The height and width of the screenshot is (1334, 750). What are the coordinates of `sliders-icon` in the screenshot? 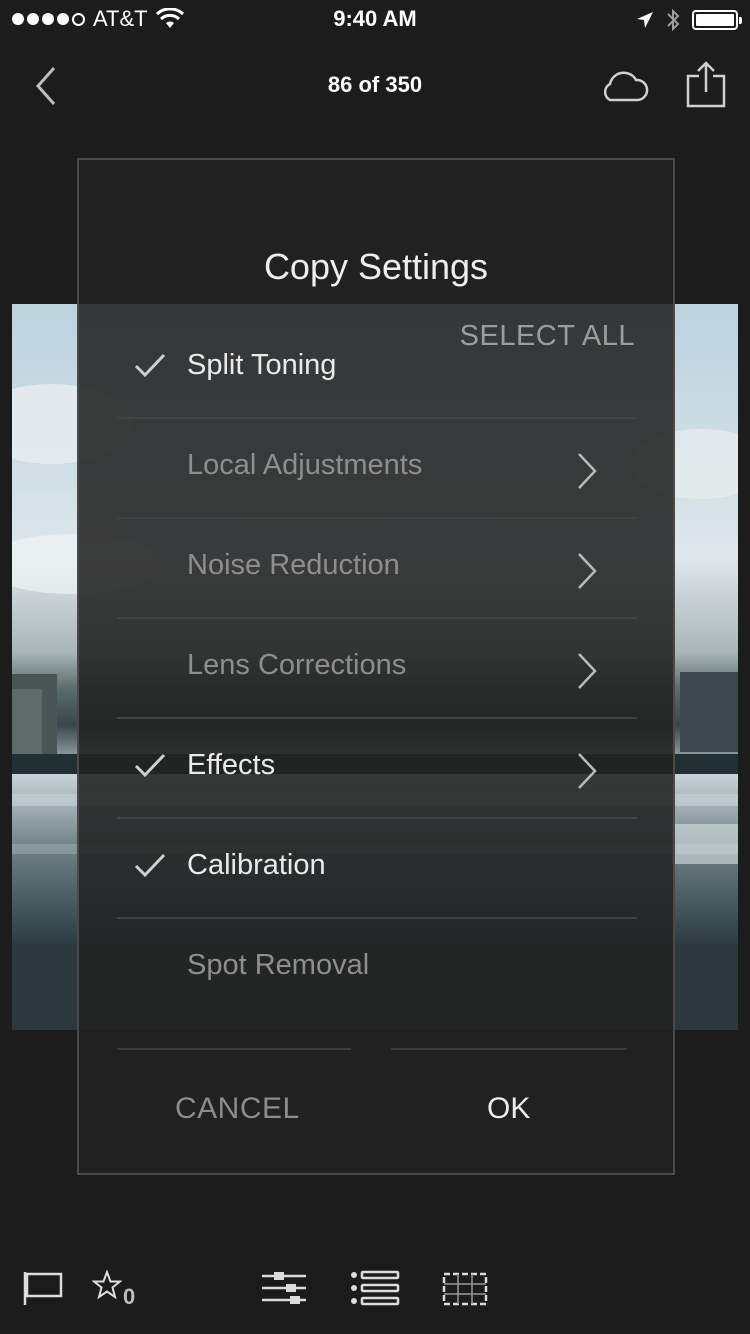 It's located at (284, 1288).